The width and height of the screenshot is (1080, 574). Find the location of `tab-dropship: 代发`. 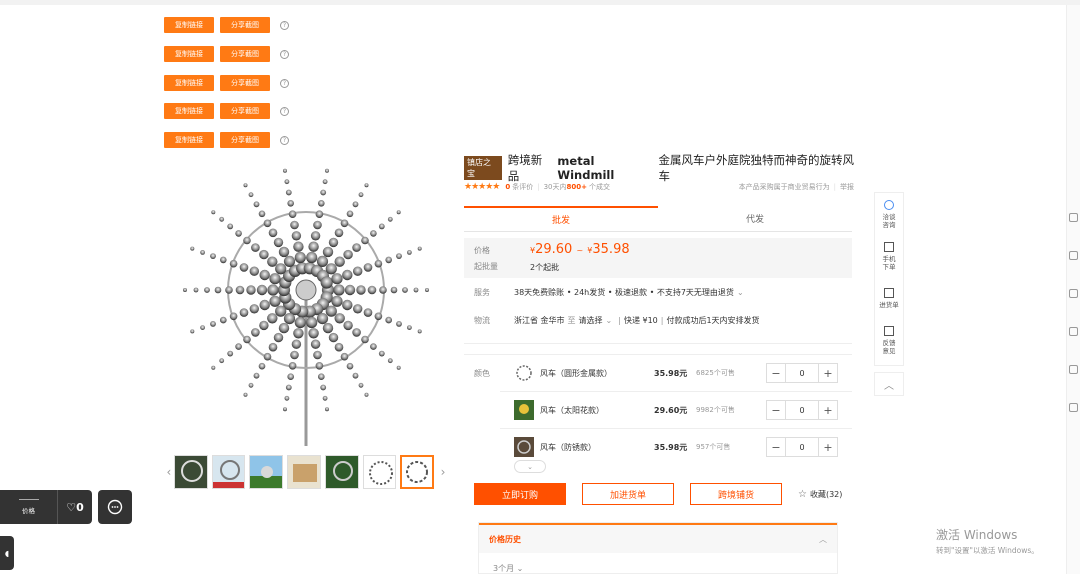

tab-dropship: 代发 is located at coordinates (755, 218).